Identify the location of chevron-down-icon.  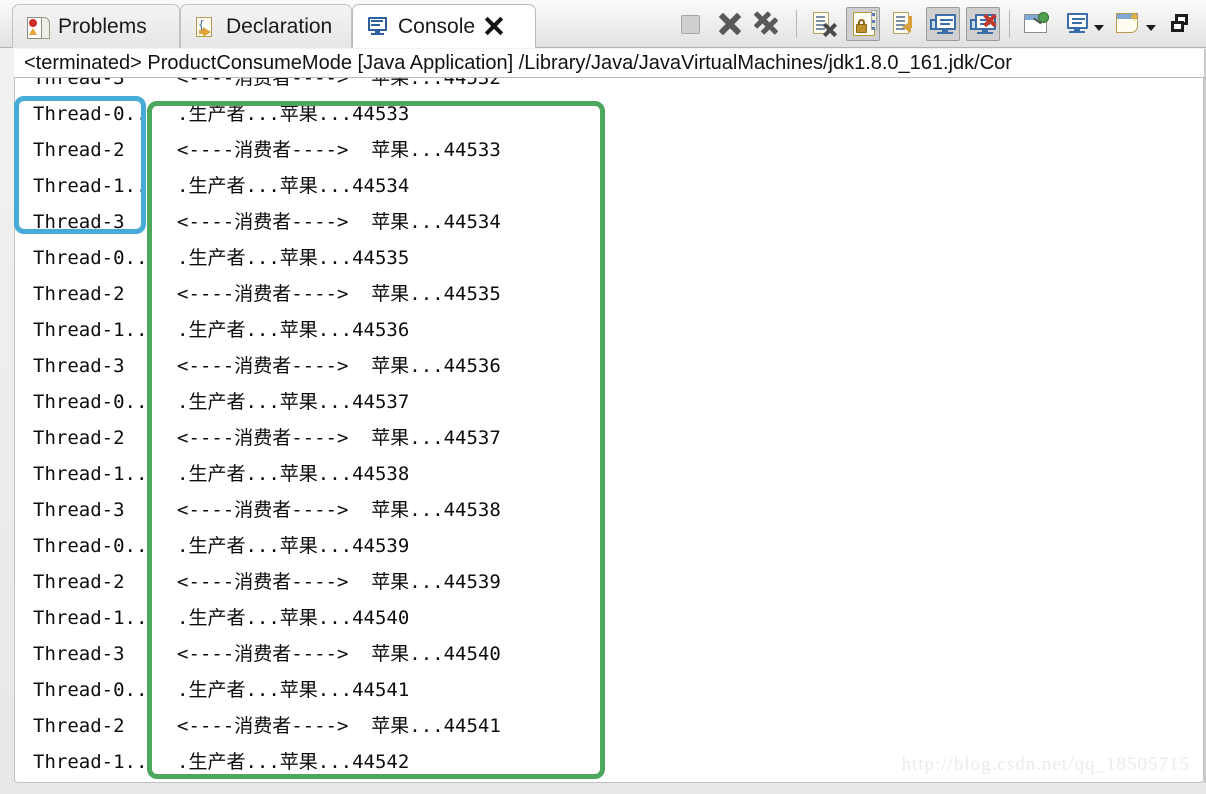
(1099, 28).